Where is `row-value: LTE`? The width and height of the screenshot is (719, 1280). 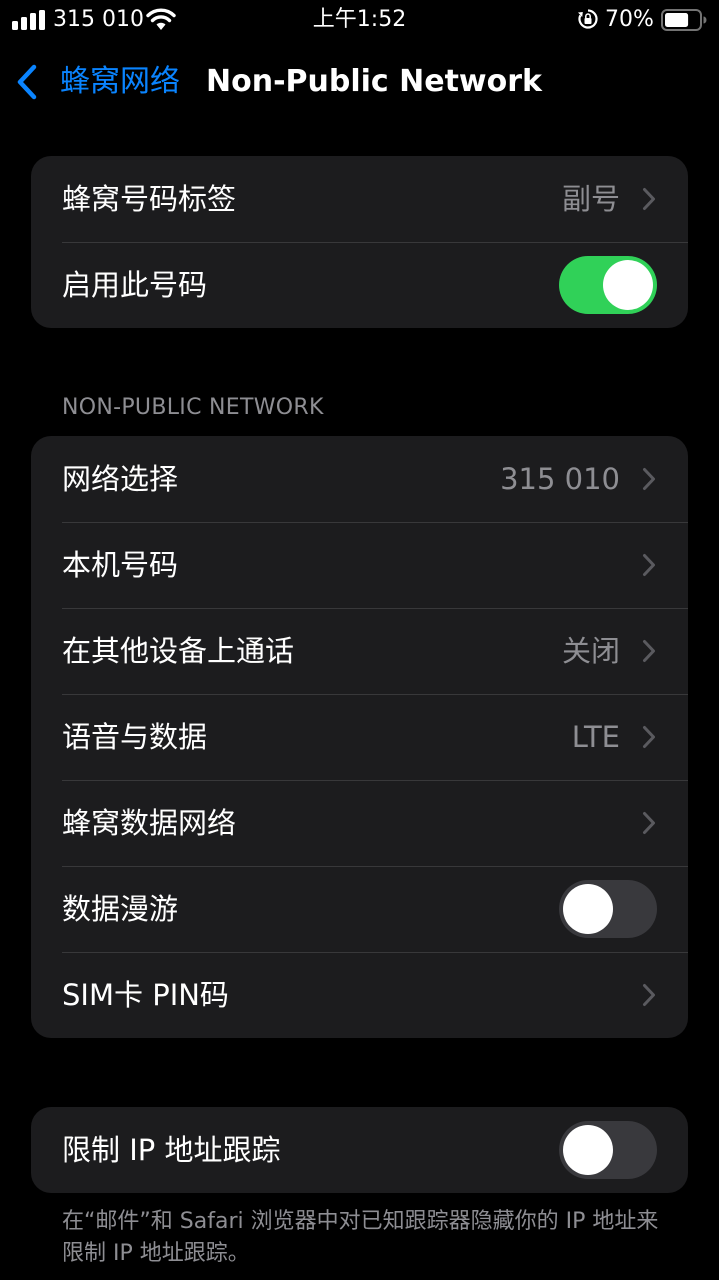 row-value: LTE is located at coordinates (595, 737).